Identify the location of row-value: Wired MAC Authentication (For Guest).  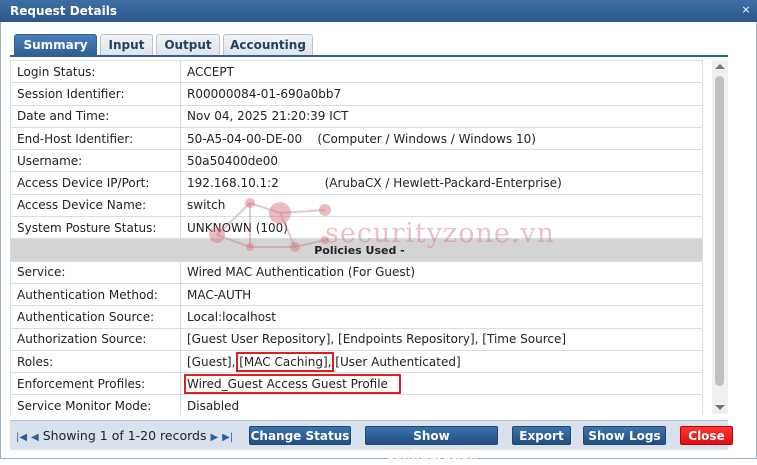
(441, 272).